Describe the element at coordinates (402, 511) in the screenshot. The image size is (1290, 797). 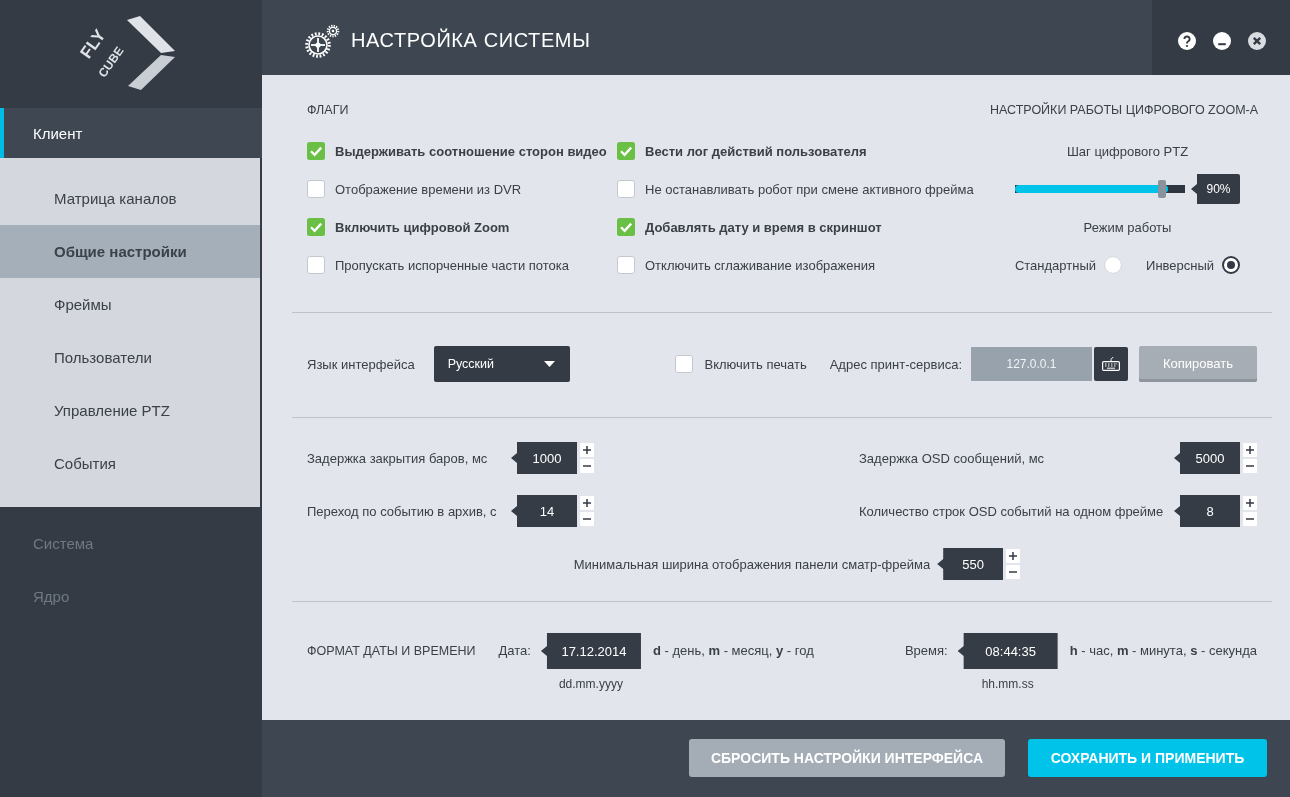
I see `field-label: Переход по событию в архив, с` at that location.